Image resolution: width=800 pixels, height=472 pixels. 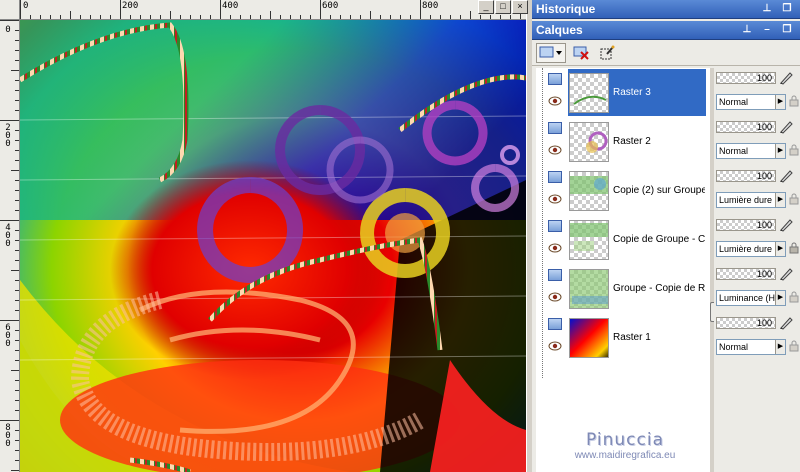 What do you see at coordinates (623, 337) in the screenshot?
I see `layer-row: Raster 1` at bounding box center [623, 337].